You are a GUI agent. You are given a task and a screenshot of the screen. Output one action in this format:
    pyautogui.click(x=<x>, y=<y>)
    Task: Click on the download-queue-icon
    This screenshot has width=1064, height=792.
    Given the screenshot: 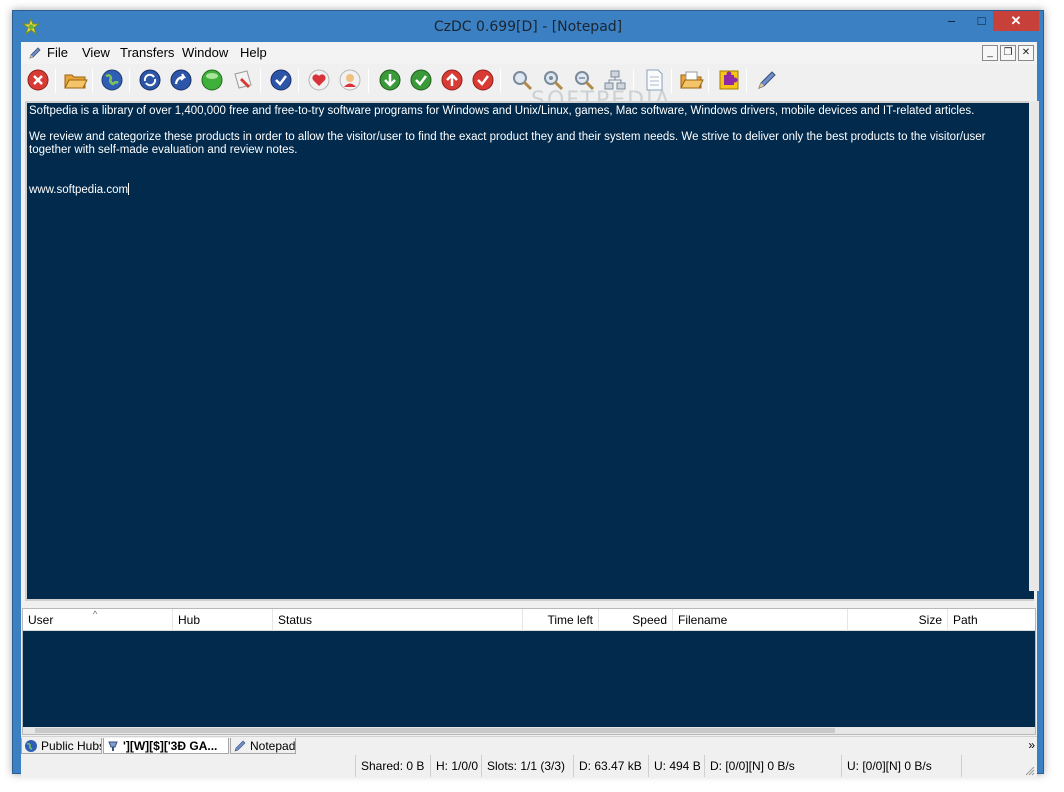 What is the action you would take?
    pyautogui.click(x=390, y=80)
    